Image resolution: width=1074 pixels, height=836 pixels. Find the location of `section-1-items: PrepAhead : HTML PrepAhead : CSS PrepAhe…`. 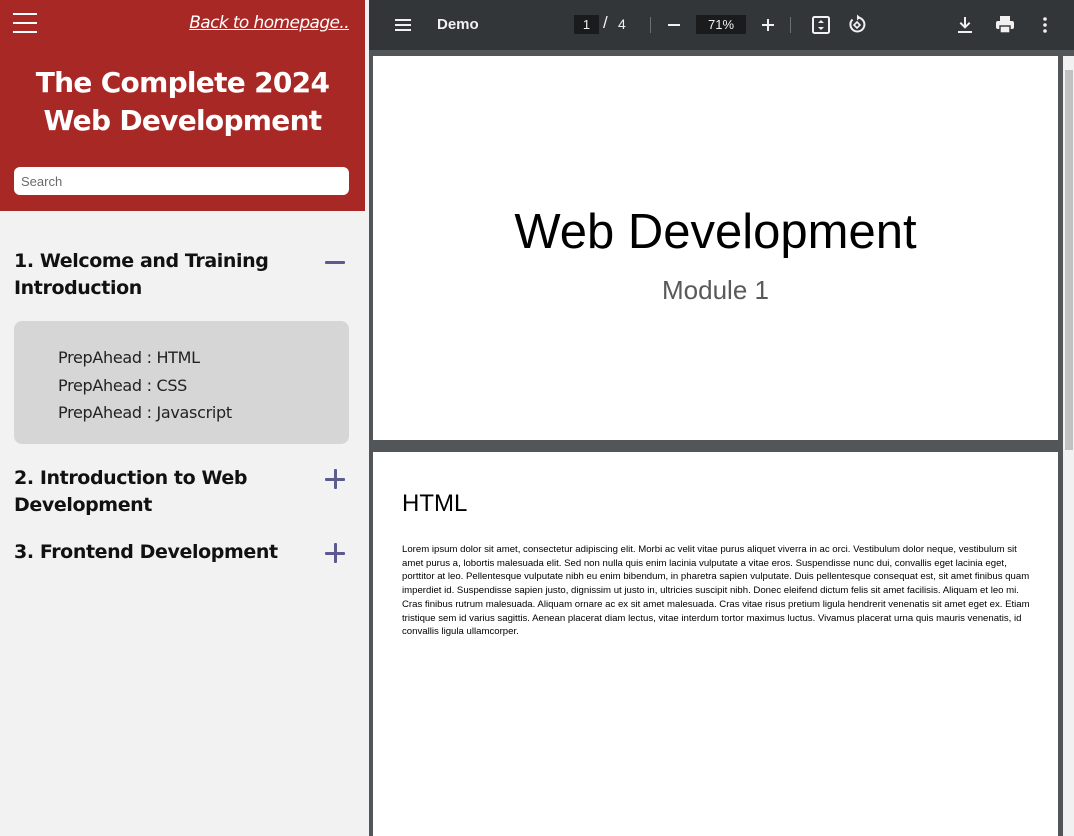

section-1-items: PrepAhead : HTML PrepAhead : CSS PrepAhe… is located at coordinates (181, 382).